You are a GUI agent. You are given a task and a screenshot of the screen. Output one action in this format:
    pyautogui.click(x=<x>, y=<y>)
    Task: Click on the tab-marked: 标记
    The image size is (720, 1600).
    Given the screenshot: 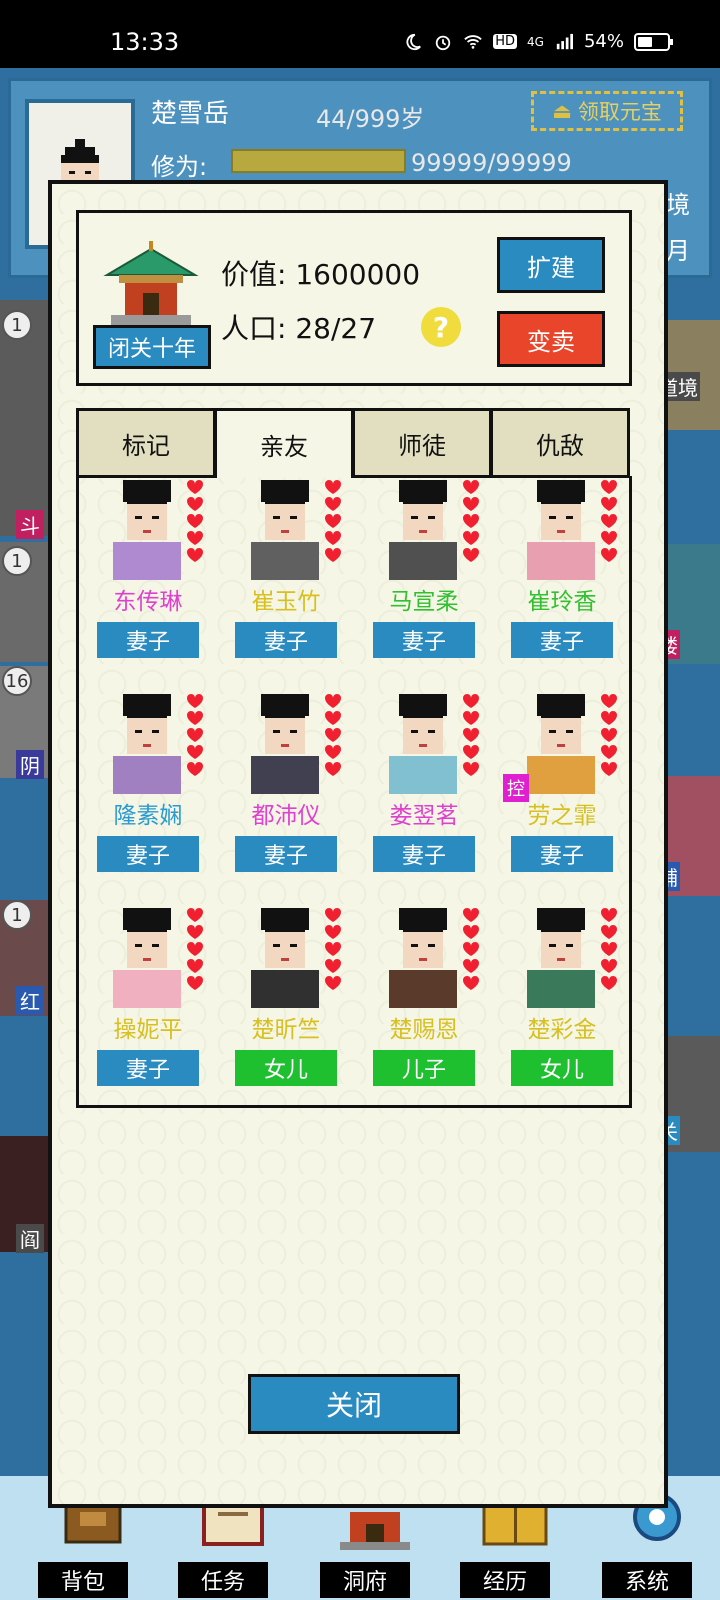 What is the action you would take?
    pyautogui.click(x=146, y=443)
    